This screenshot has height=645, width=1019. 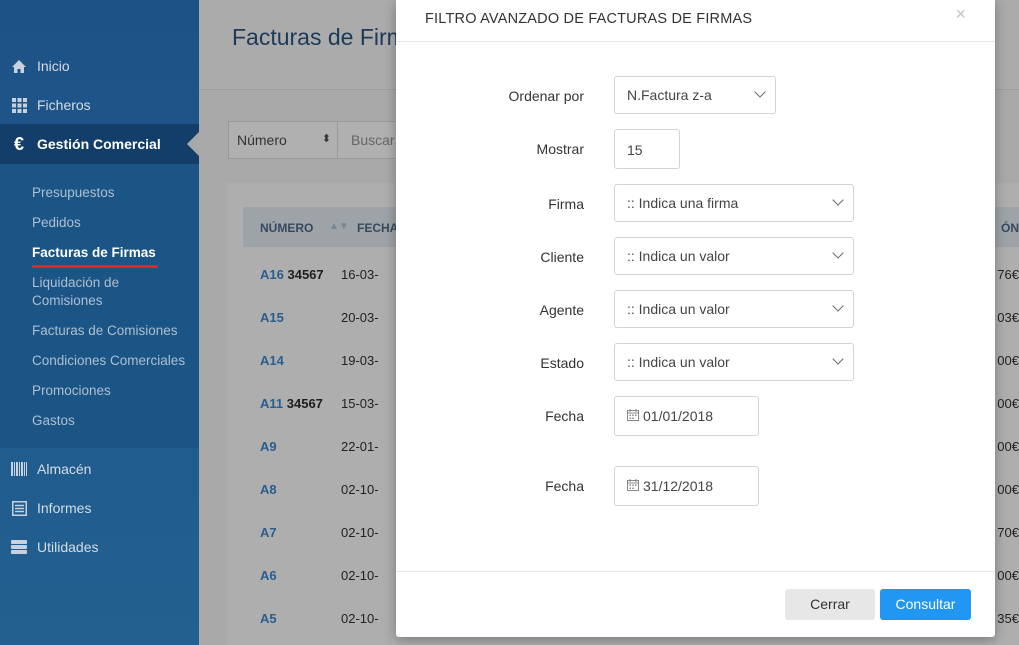 I want to click on invoice-date: 20-03-, so click(x=360, y=317).